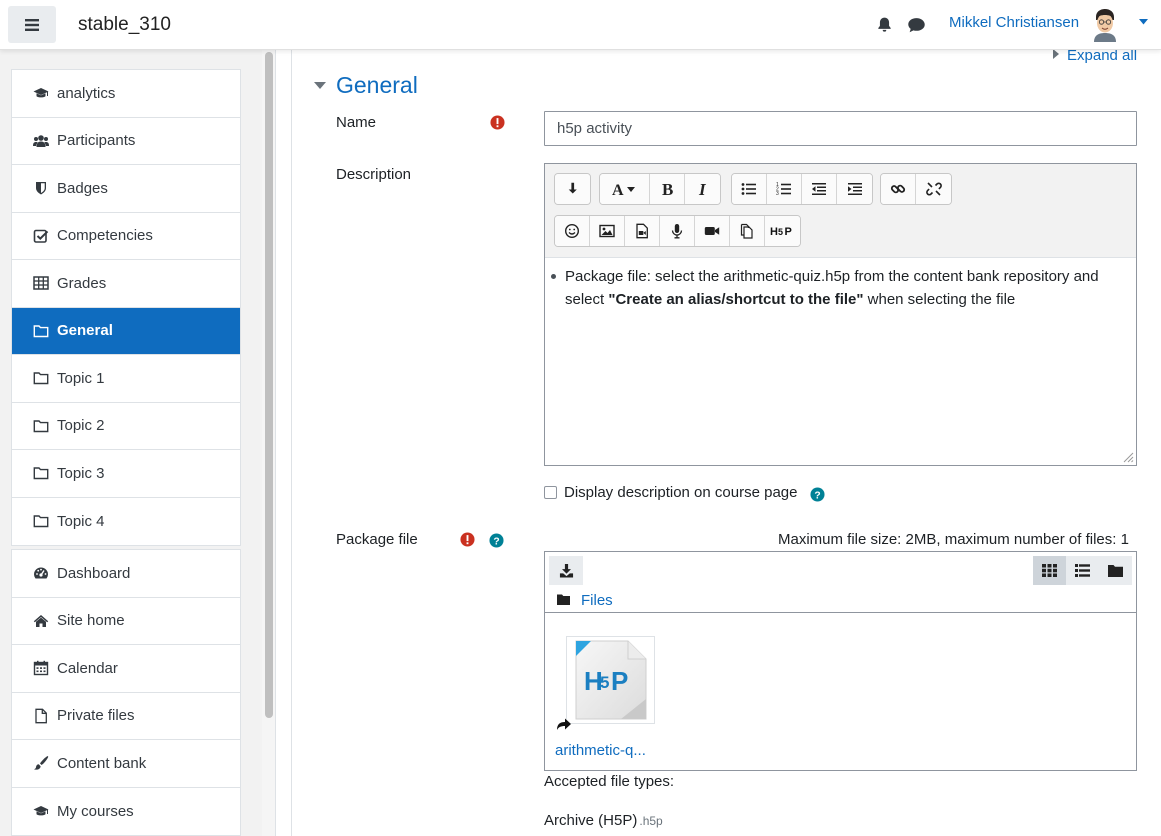 This screenshot has height=836, width=1161. Describe the element at coordinates (41, 668) in the screenshot. I see `calendar-icon` at that location.